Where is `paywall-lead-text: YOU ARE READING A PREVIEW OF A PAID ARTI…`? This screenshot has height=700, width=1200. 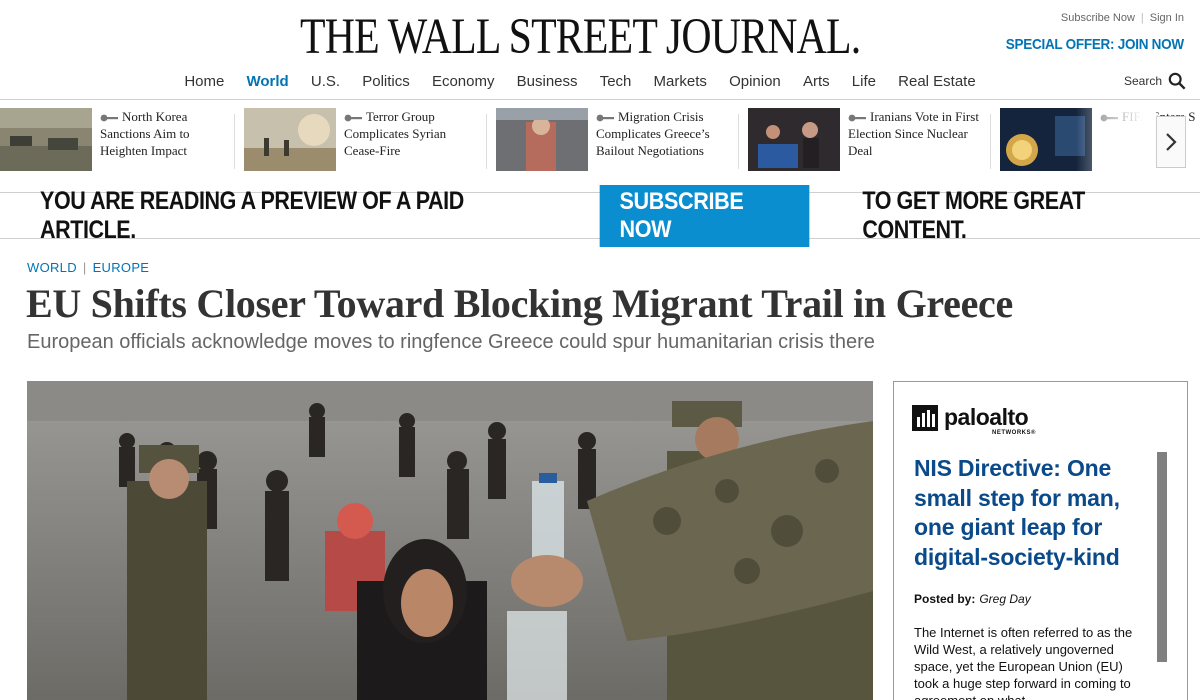
paywall-lead-text: YOU ARE READING A PREVIEW OF A PAID ARTI… is located at coordinates (252, 215).